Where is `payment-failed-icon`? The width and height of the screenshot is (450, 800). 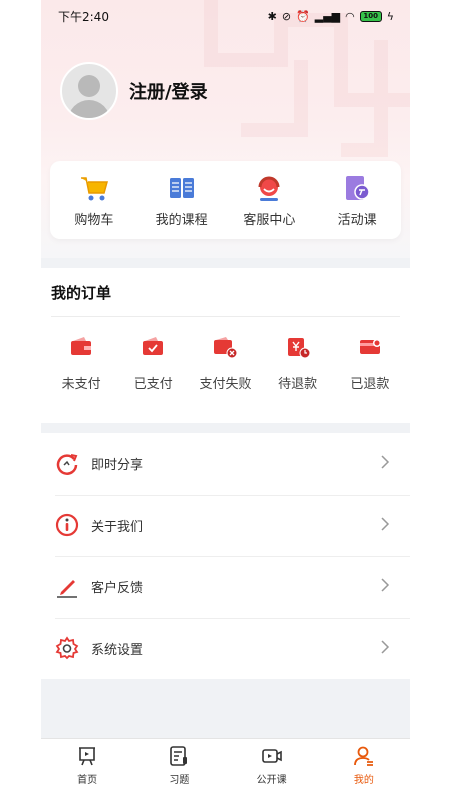 payment-failed-icon is located at coordinates (226, 348).